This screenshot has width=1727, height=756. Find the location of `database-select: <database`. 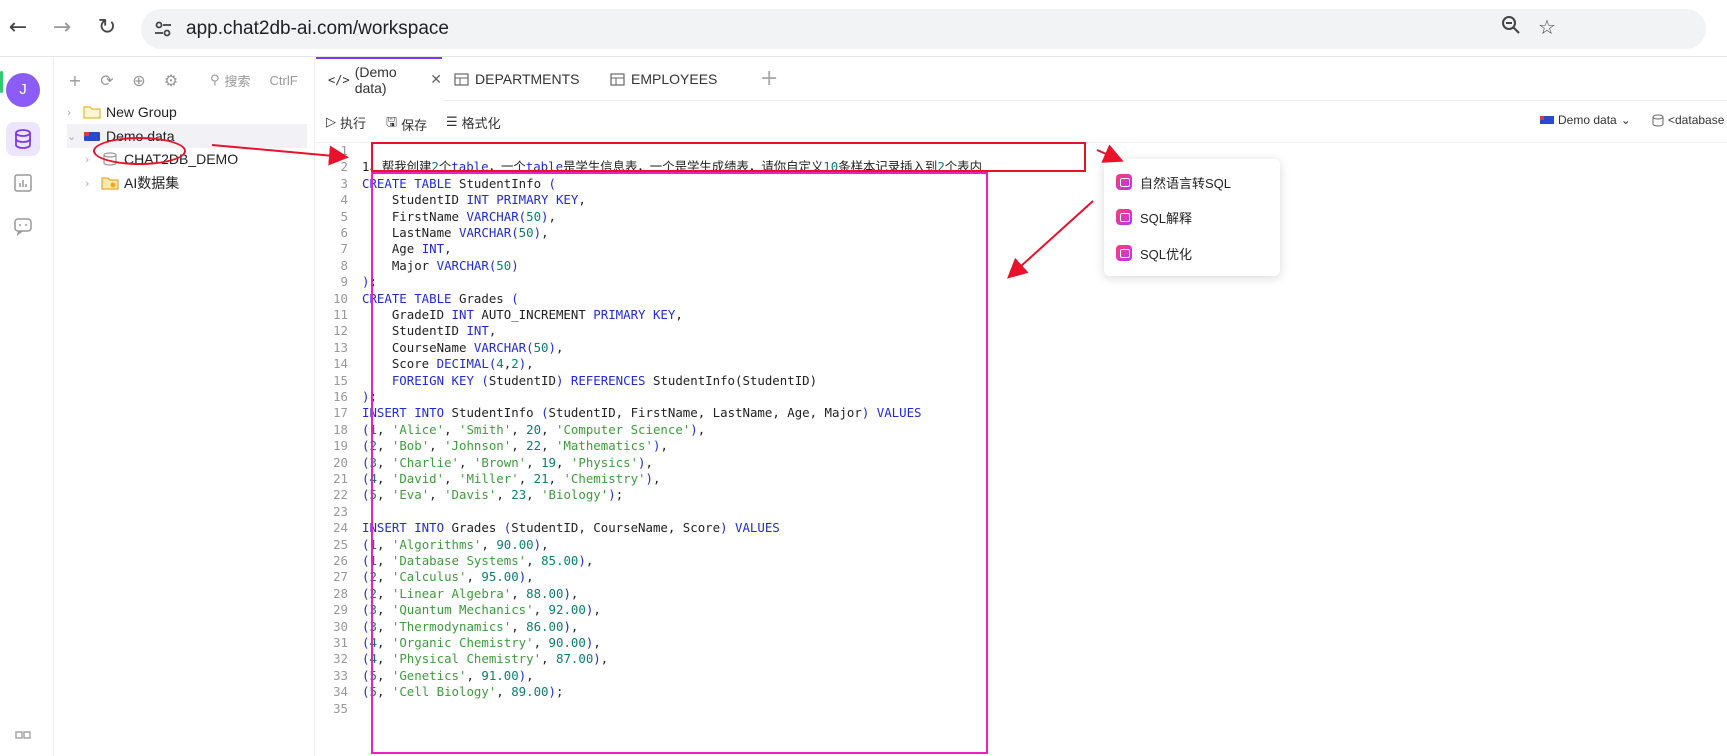

database-select: <database is located at coordinates (1688, 120).